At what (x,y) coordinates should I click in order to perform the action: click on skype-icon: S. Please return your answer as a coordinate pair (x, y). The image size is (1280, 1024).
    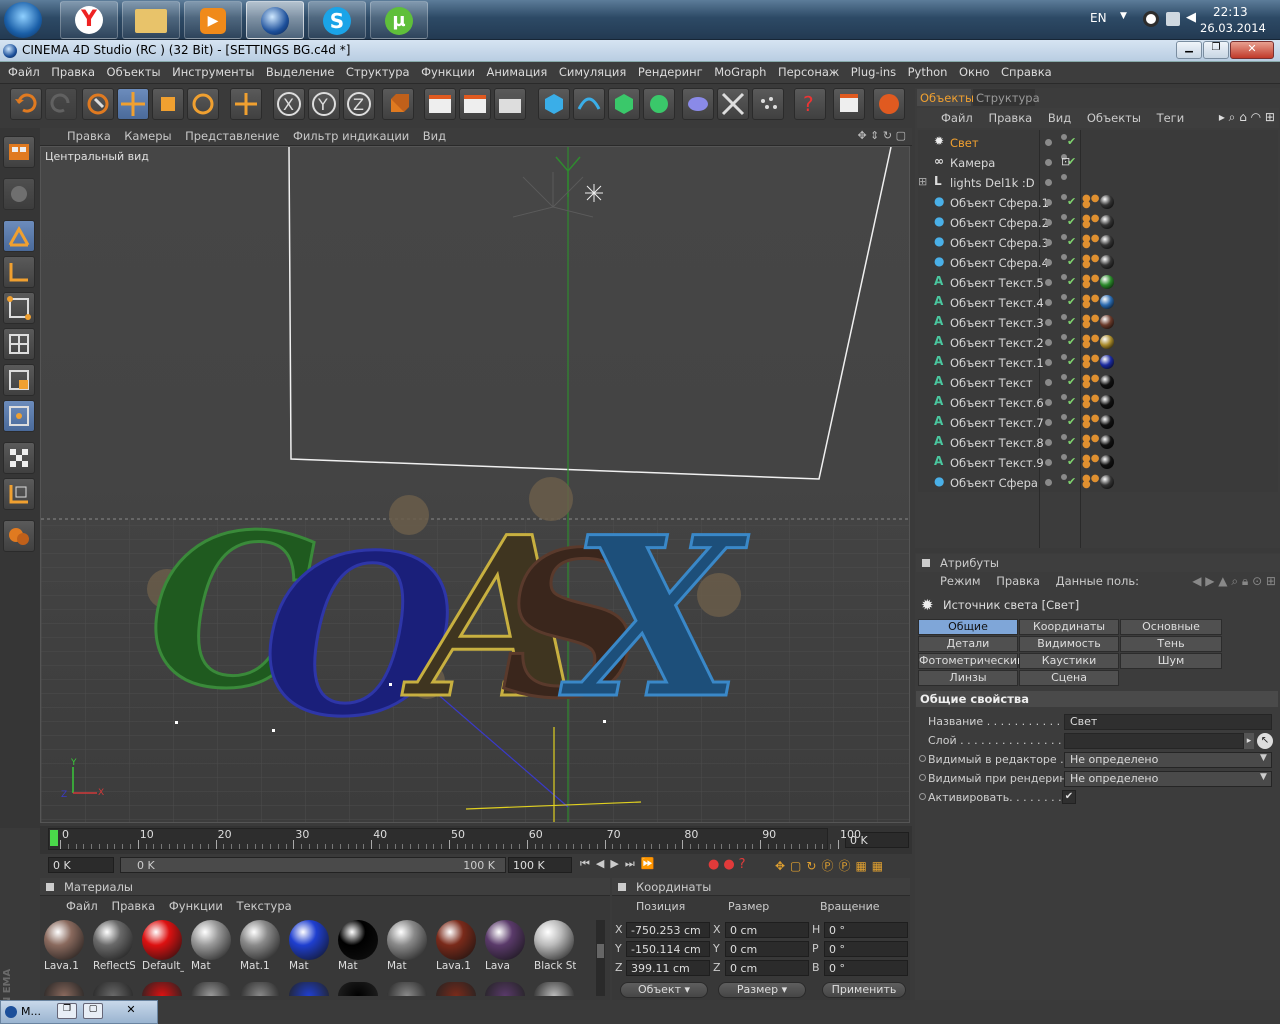
    Looking at the image, I should click on (337, 20).